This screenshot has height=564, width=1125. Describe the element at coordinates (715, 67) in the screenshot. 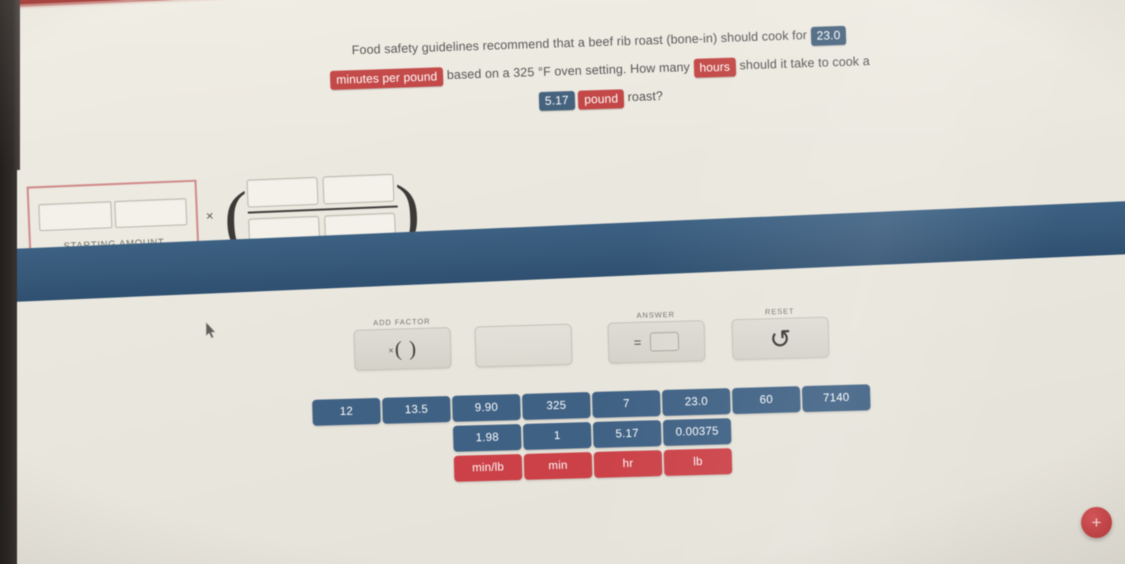

I see `question-pill-target-unit: hours` at that location.